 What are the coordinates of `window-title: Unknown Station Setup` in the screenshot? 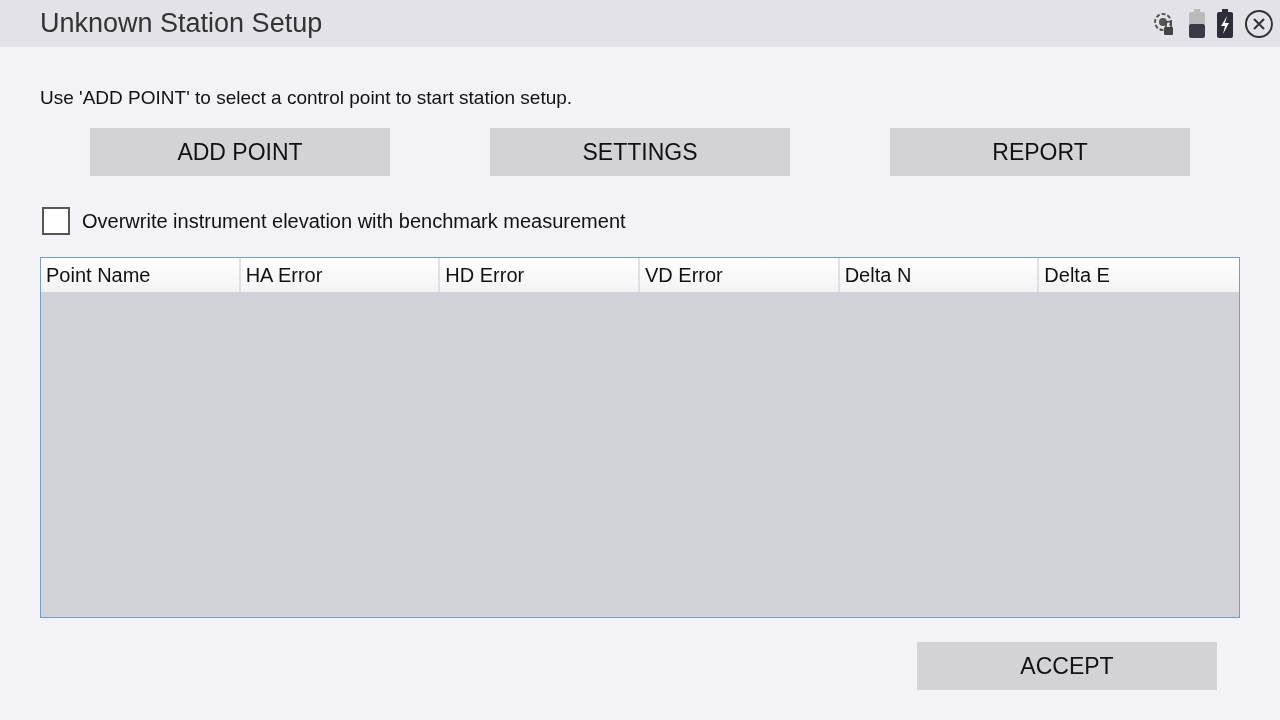 It's located at (181, 23).